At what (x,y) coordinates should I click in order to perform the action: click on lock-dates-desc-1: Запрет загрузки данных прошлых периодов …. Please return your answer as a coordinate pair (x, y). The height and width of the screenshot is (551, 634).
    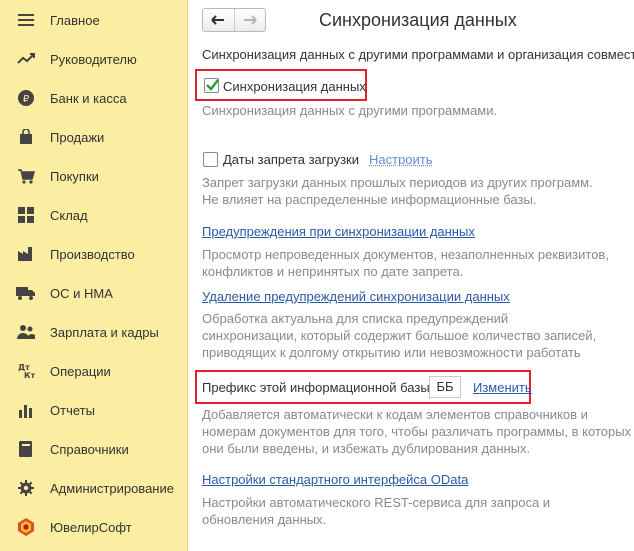
    Looking at the image, I should click on (397, 182).